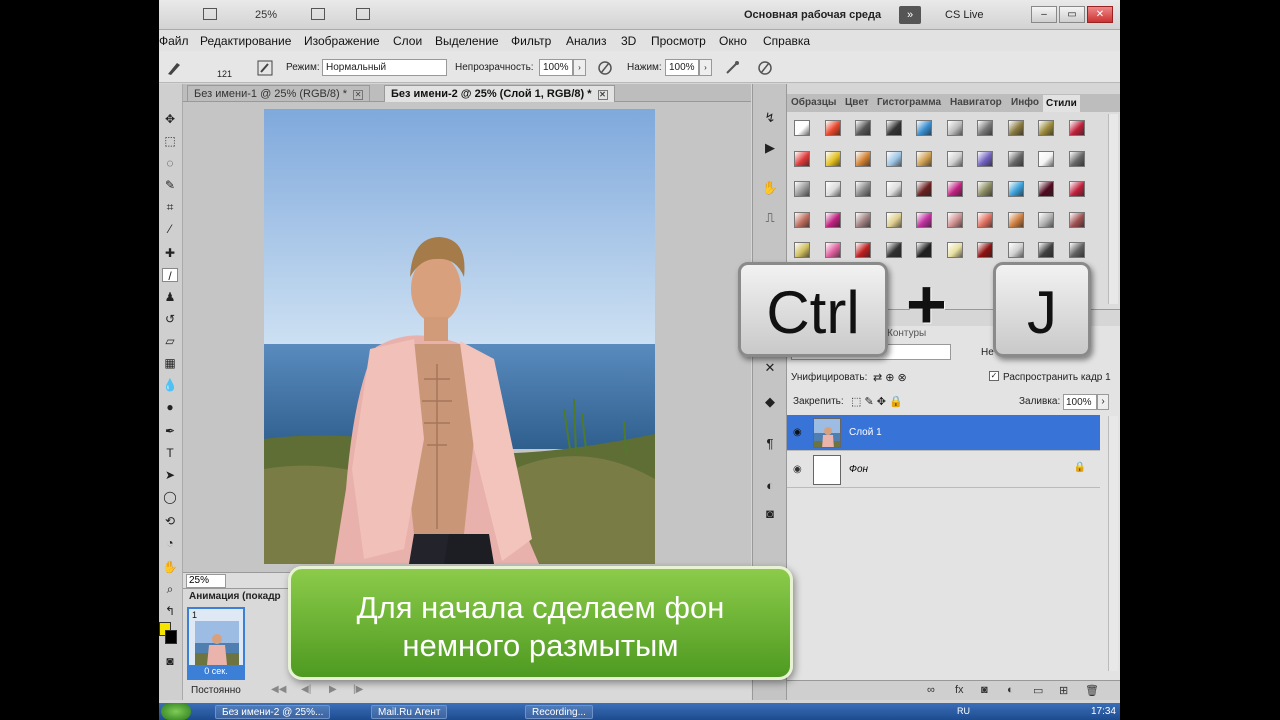 Image resolution: width=1280 pixels, height=720 pixels. What do you see at coordinates (216, 643) in the screenshot?
I see `animation-frame-1: 1 0 сек.` at bounding box center [216, 643].